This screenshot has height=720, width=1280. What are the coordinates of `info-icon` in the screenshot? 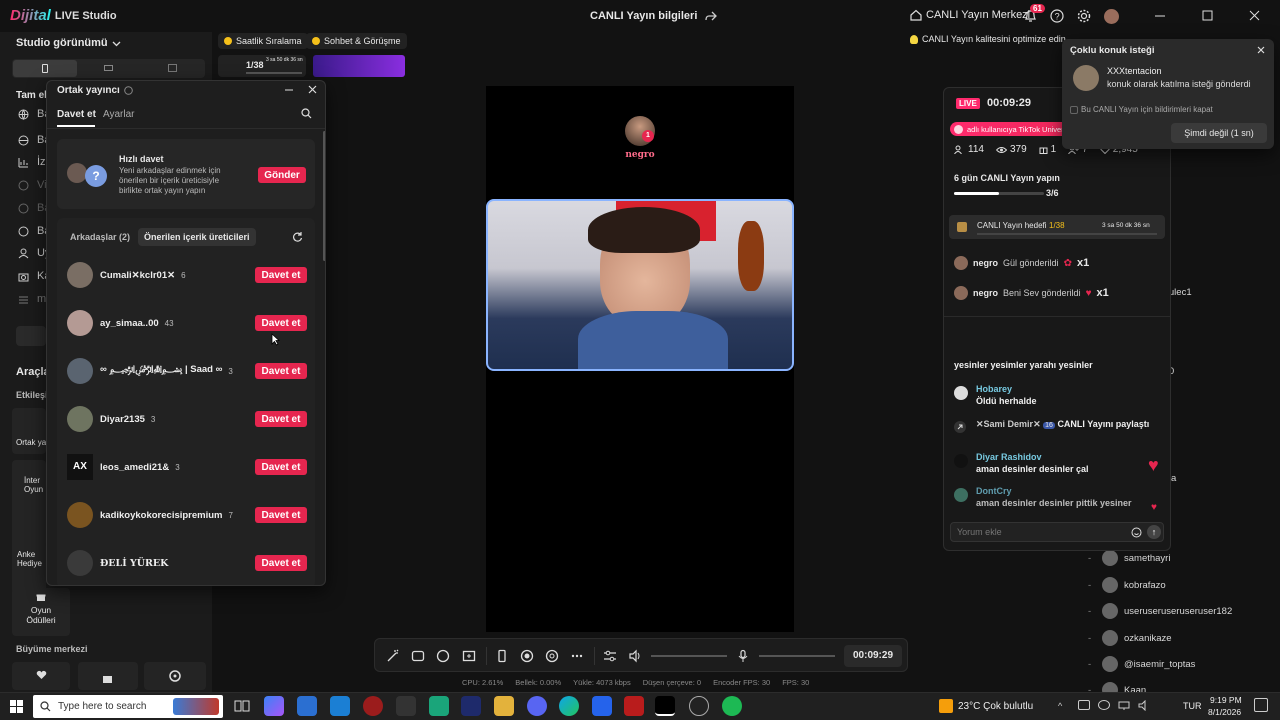 It's located at (128, 90).